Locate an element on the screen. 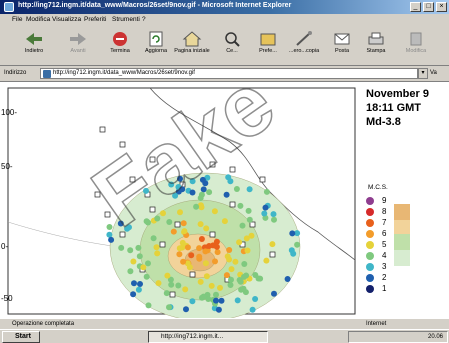  home-button: Pagina iniziale is located at coordinates (192, 45).